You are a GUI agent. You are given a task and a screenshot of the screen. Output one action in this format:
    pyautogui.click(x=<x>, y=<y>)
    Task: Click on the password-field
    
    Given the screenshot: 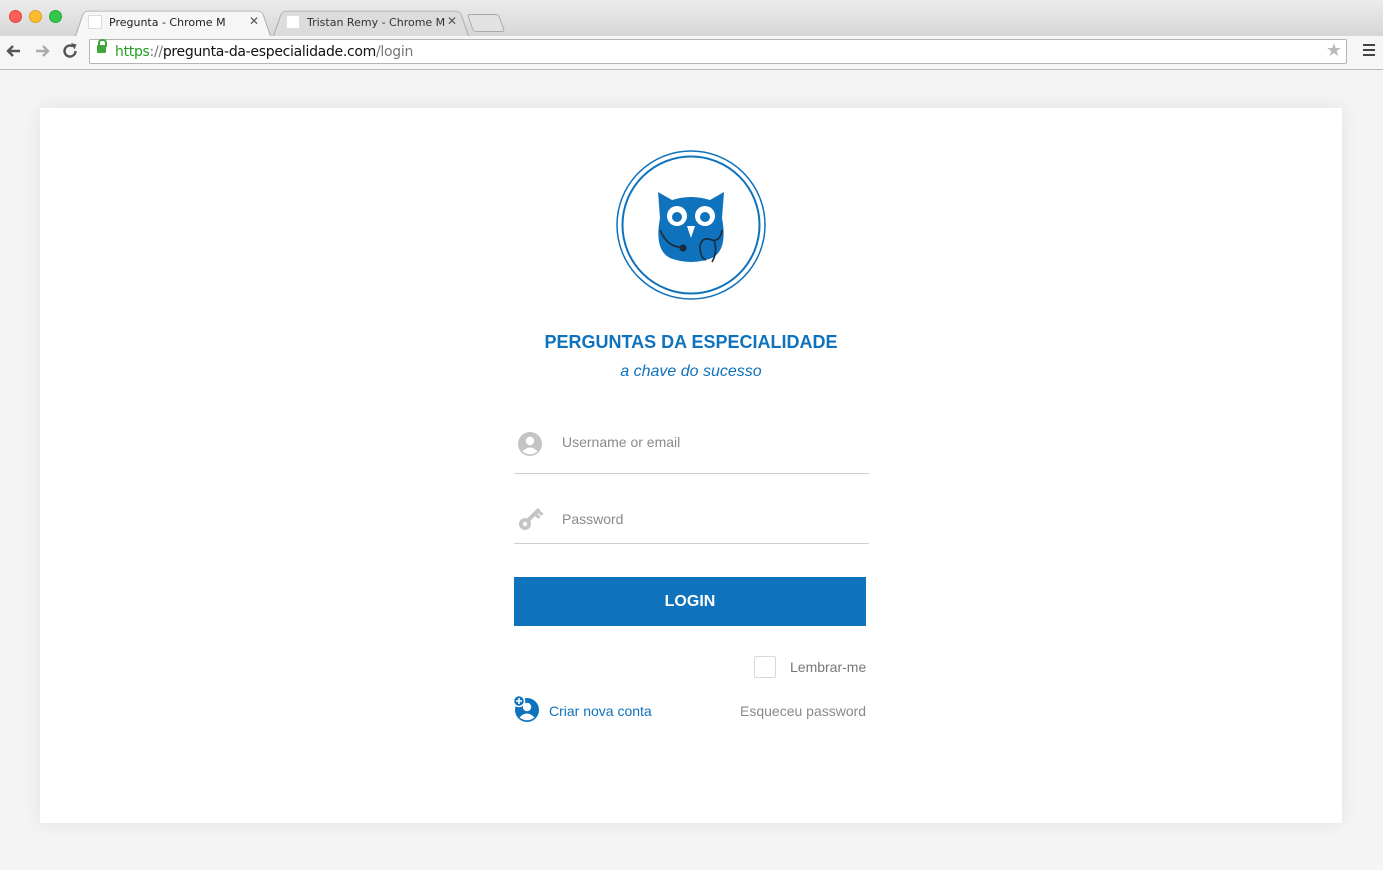 What is the action you would take?
    pyautogui.click(x=691, y=520)
    